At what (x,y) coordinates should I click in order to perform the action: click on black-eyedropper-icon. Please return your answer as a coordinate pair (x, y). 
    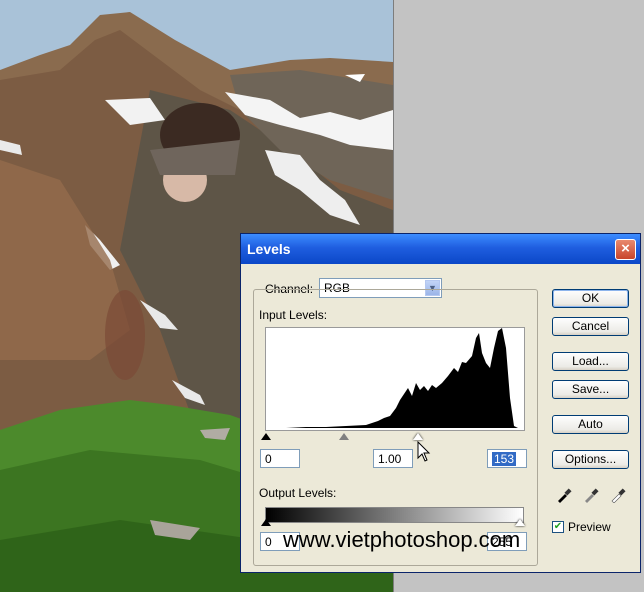
    Looking at the image, I should click on (564, 495).